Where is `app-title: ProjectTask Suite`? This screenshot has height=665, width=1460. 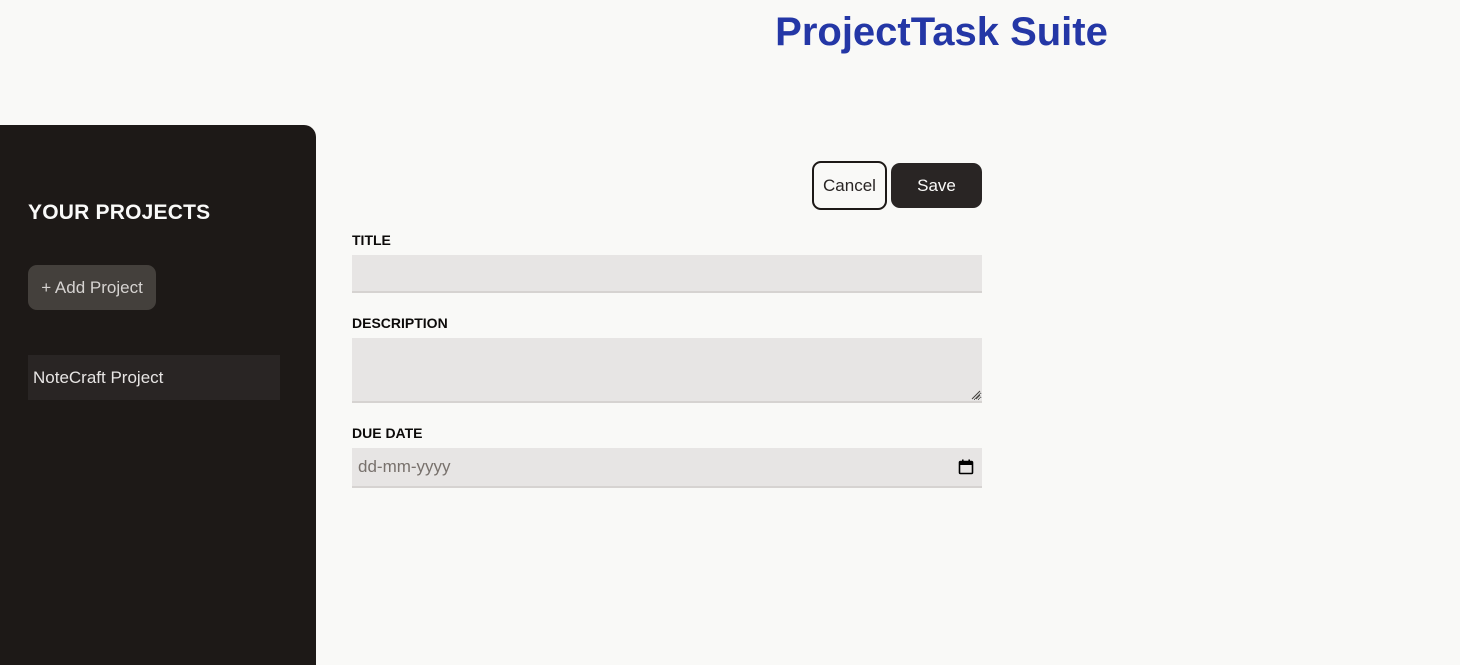
app-title: ProjectTask Suite is located at coordinates (941, 32).